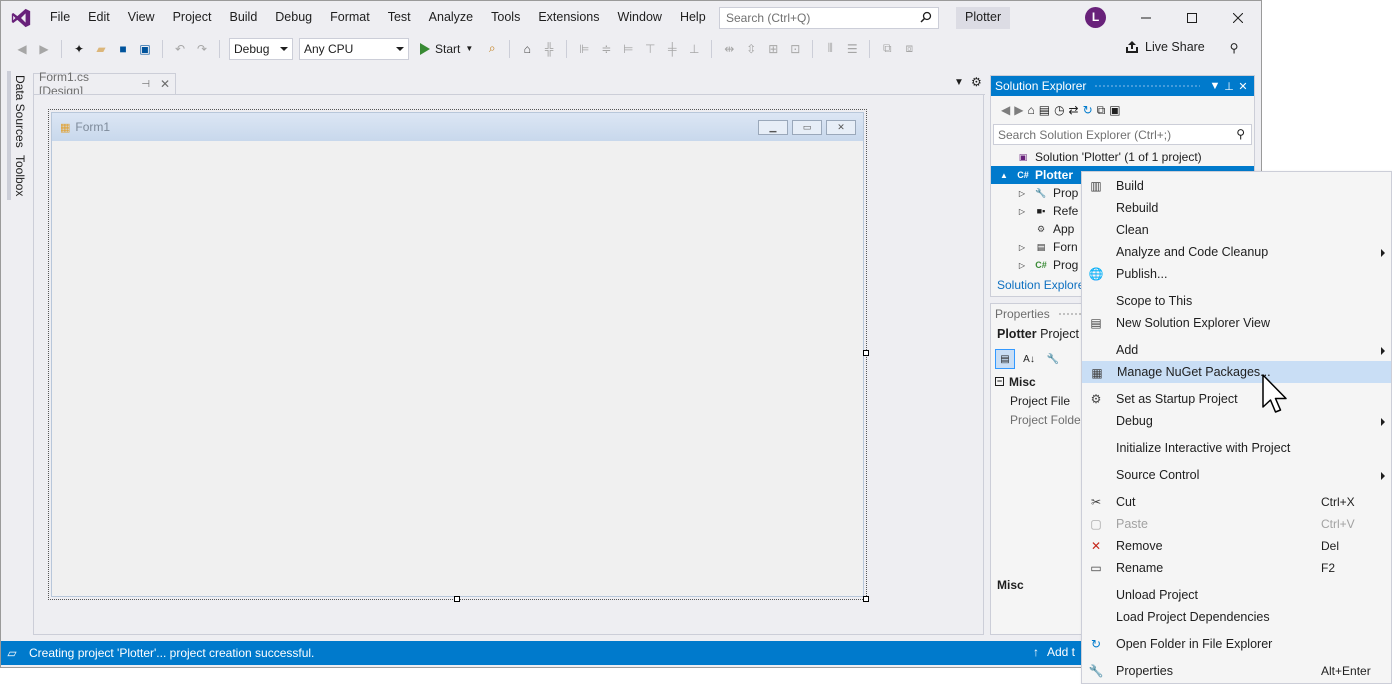  Describe the element at coordinates (141, 17) in the screenshot. I see `menu-view: View` at that location.